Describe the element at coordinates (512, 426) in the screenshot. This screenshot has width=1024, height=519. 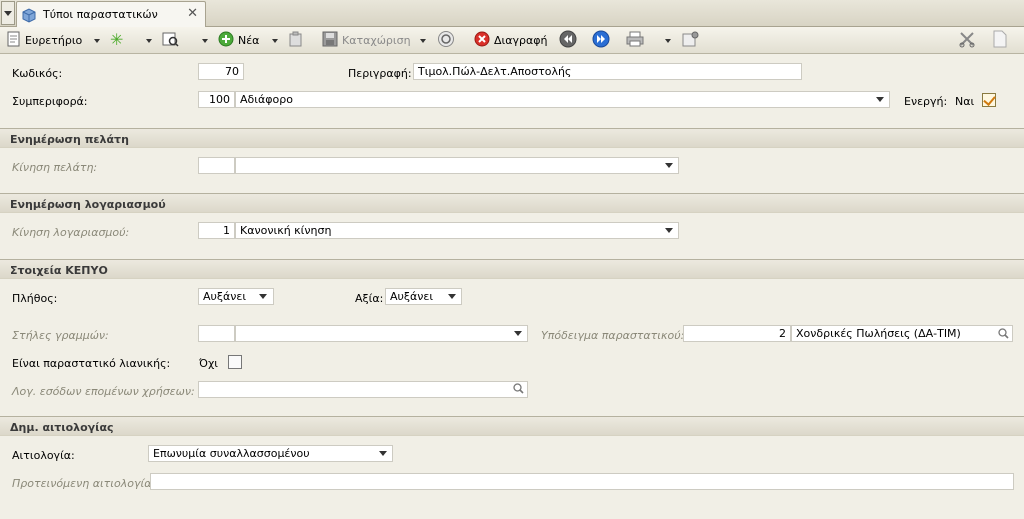
I see `reason-section-header: Δημ. αιτιολογίας` at that location.